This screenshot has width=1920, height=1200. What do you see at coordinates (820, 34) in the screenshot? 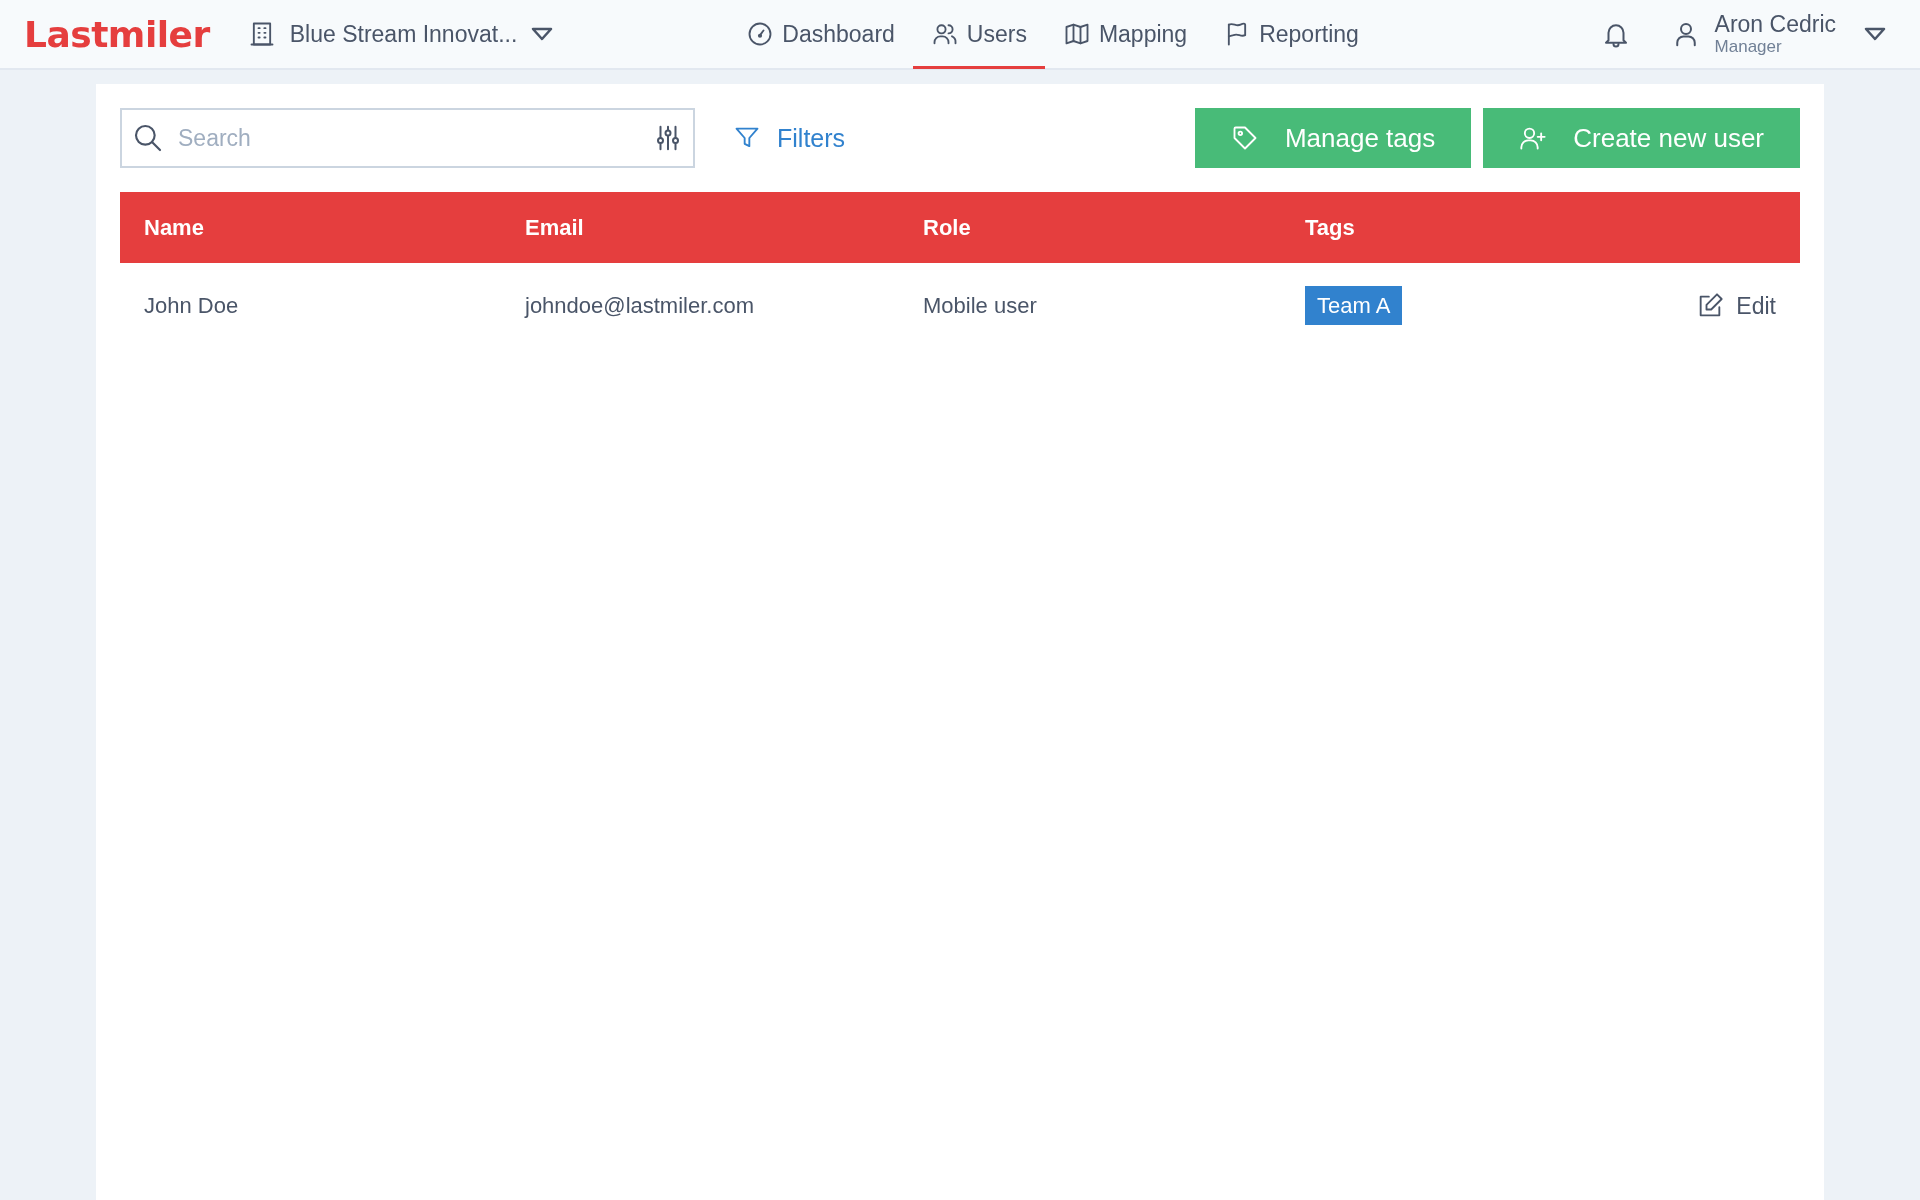
I see `nav-tab: Dashboard` at bounding box center [820, 34].